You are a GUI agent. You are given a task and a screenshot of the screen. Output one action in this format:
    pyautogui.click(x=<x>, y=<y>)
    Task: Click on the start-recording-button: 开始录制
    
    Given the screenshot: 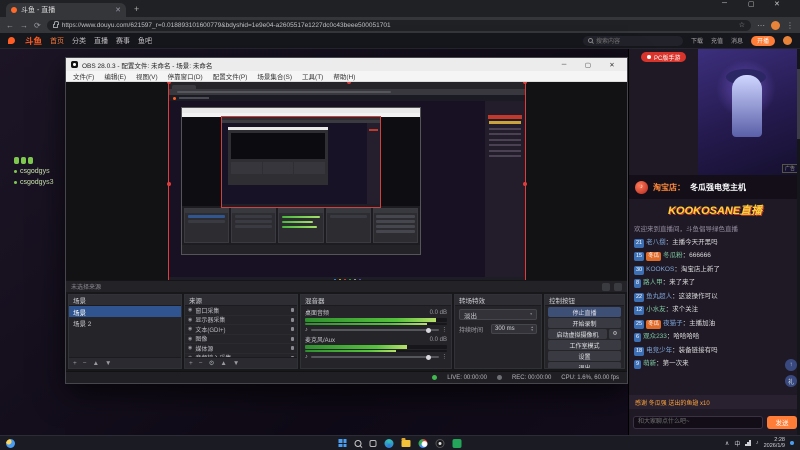 What is the action you would take?
    pyautogui.click(x=584, y=323)
    